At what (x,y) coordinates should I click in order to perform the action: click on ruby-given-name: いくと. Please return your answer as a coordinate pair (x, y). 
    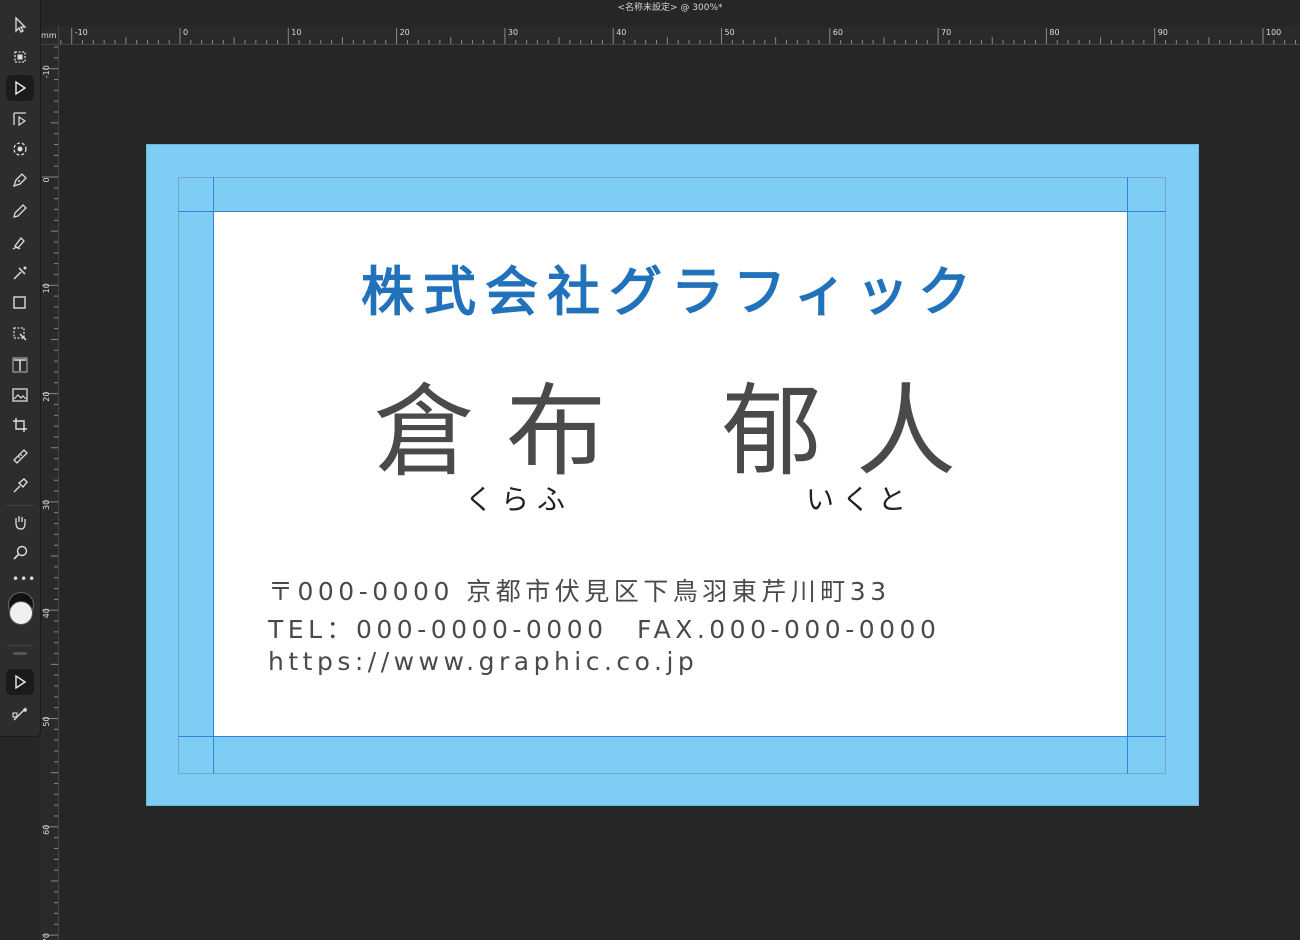
    Looking at the image, I should click on (860, 498).